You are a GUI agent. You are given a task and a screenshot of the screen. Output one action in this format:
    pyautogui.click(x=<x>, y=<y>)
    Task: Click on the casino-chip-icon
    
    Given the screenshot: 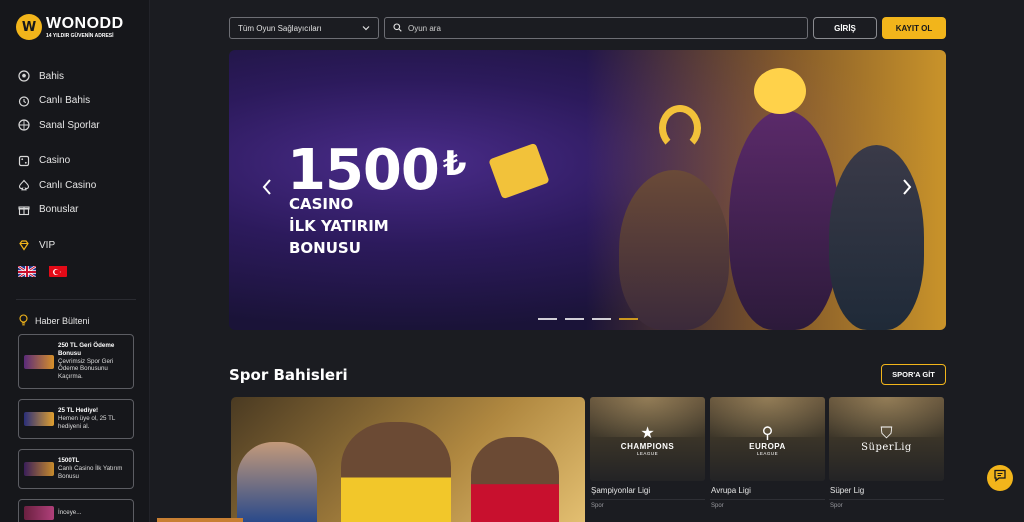 What is the action you would take?
    pyautogui.click(x=24, y=161)
    